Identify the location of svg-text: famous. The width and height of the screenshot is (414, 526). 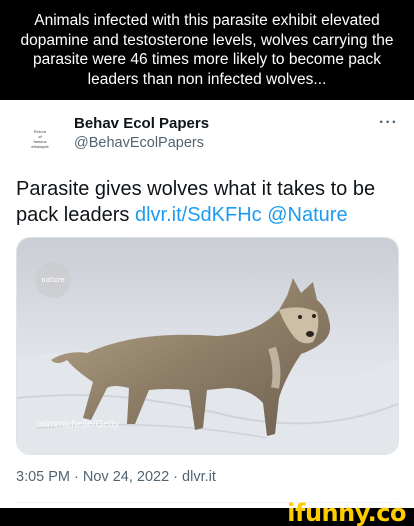
(40, 142).